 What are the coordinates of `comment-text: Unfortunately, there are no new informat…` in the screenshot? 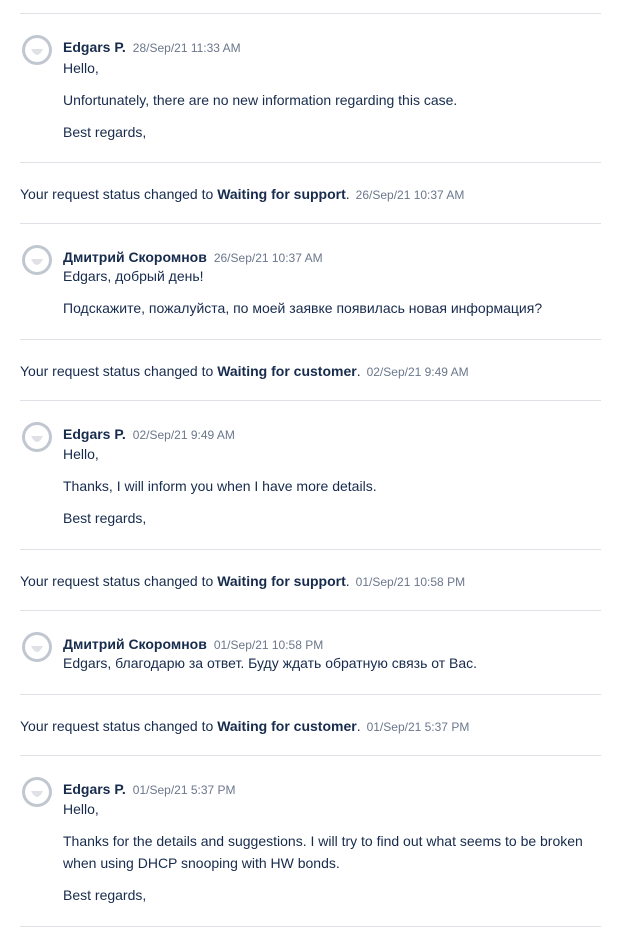 It's located at (260, 100).